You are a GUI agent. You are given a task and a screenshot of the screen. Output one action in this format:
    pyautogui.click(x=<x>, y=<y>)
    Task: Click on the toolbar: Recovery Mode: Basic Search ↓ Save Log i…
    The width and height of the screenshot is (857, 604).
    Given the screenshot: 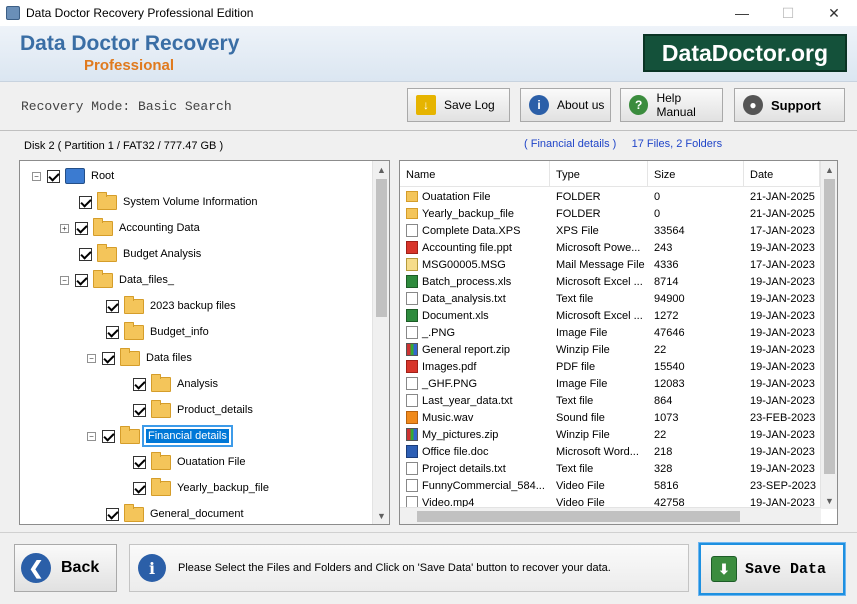 What is the action you would take?
    pyautogui.click(x=428, y=106)
    